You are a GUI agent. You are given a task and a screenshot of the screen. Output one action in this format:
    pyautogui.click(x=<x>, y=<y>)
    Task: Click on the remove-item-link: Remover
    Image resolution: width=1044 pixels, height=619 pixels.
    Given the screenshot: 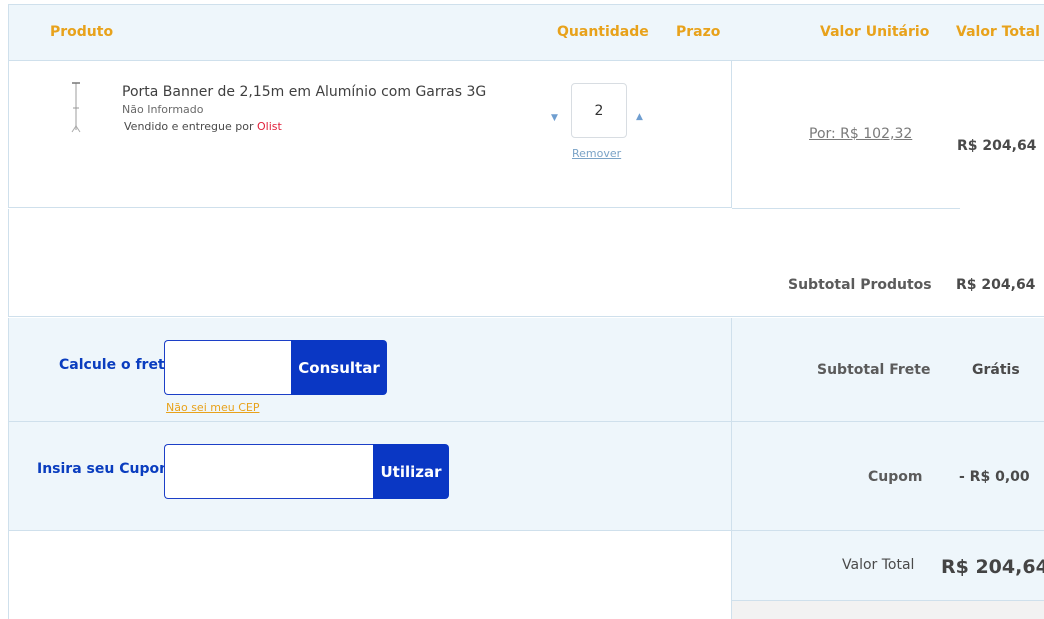 What is the action you would take?
    pyautogui.click(x=596, y=153)
    